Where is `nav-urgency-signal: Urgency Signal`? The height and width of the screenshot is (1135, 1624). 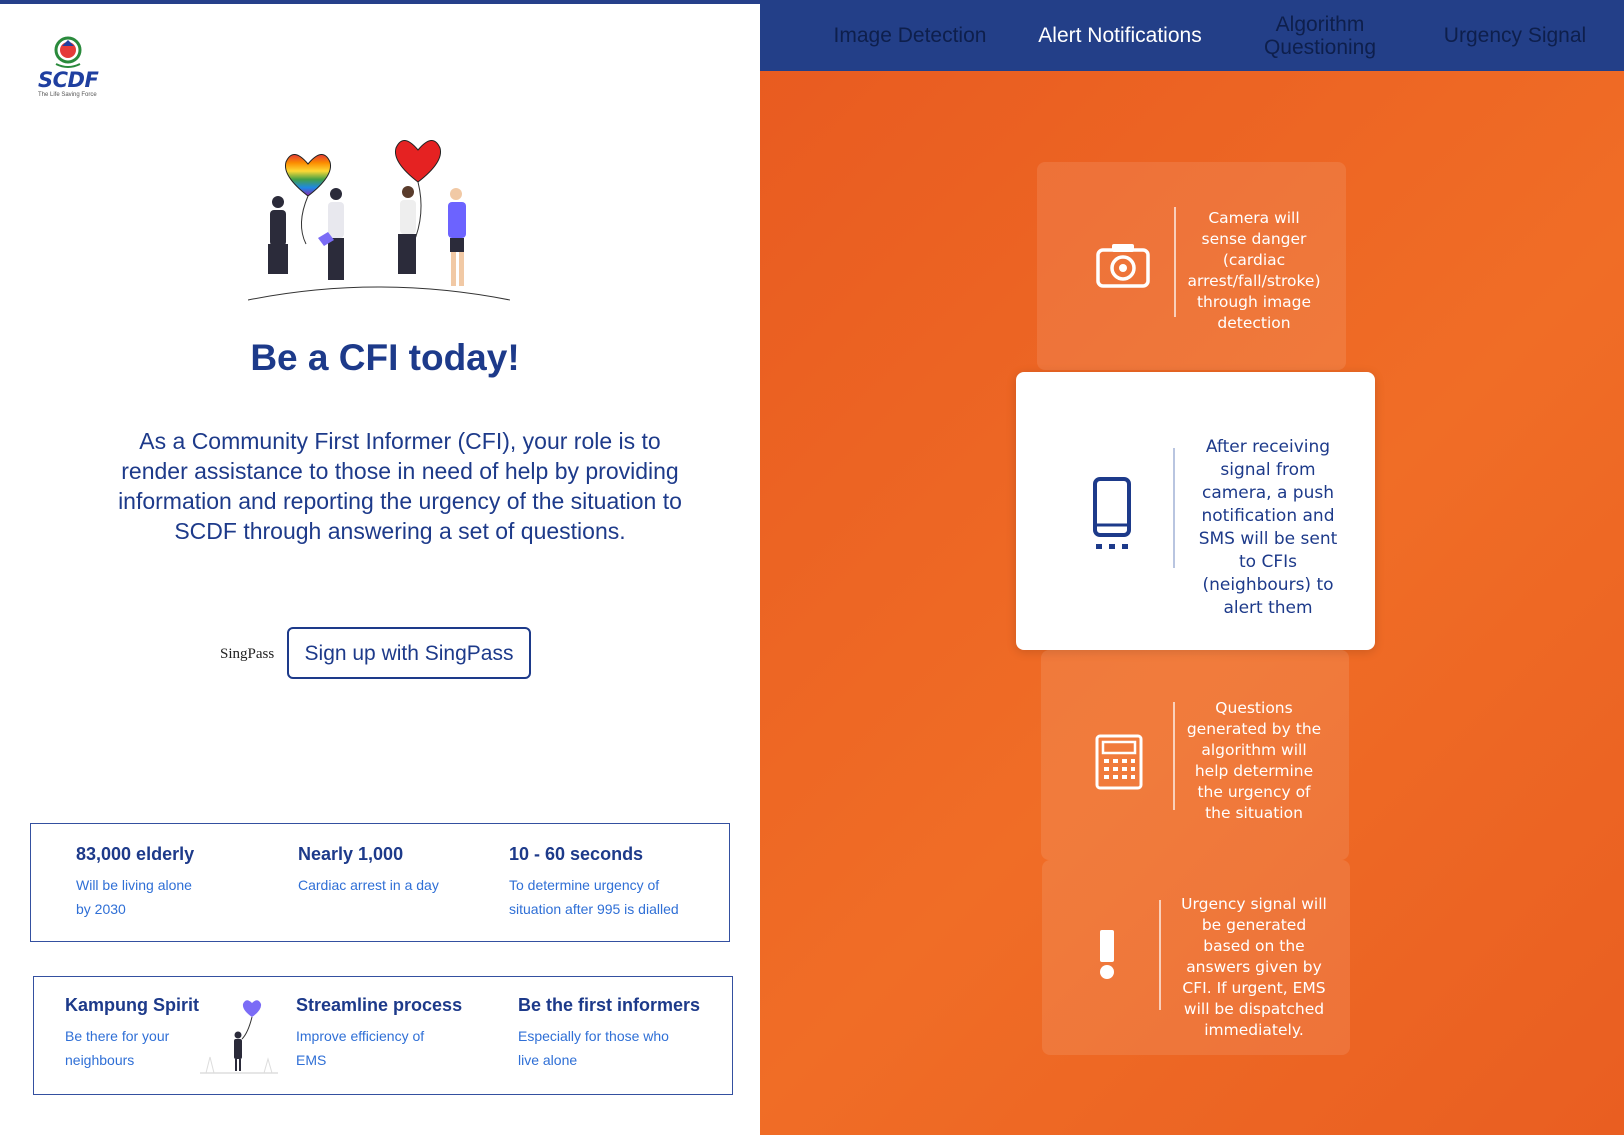 nav-urgency-signal: Urgency Signal is located at coordinates (1515, 35).